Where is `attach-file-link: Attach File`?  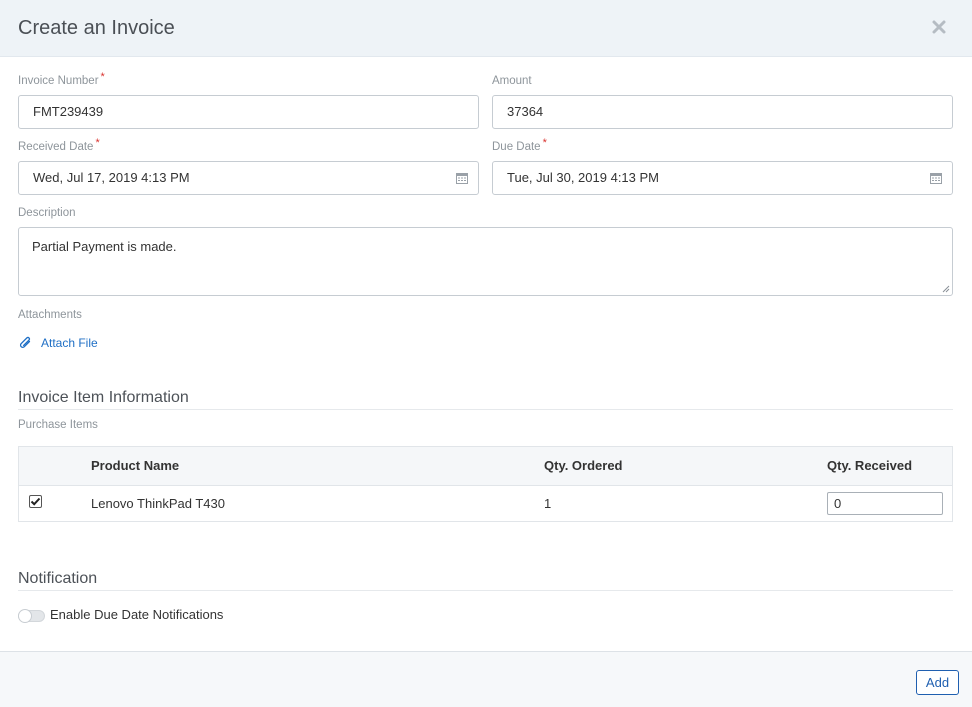
attach-file-link: Attach File is located at coordinates (58, 343).